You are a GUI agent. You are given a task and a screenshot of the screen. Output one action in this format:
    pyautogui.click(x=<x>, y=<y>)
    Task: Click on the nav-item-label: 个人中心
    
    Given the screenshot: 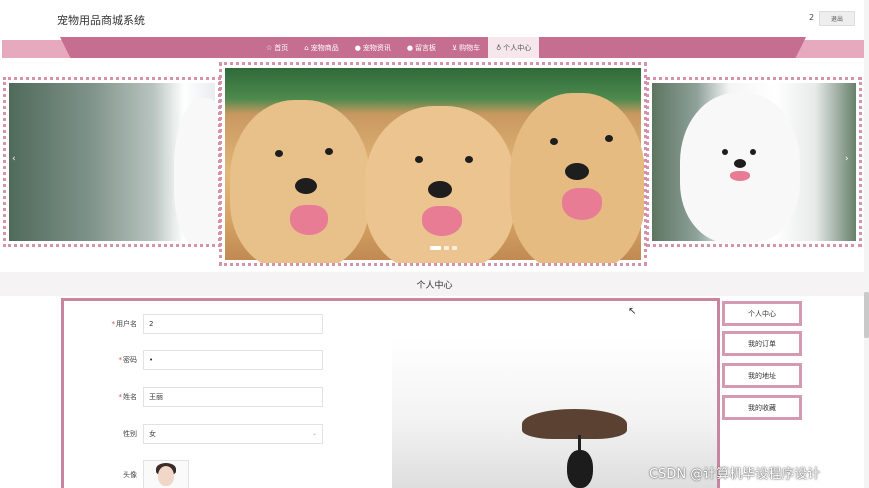 What is the action you would take?
    pyautogui.click(x=517, y=47)
    